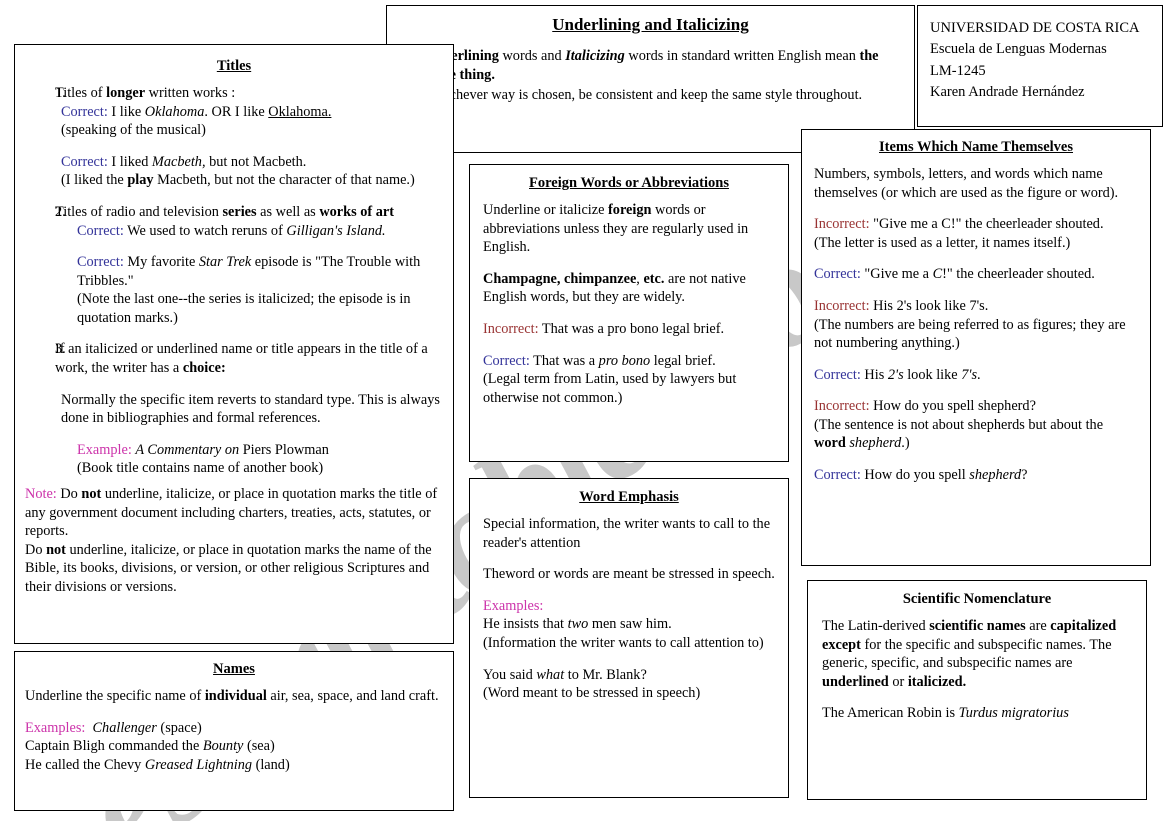 The image size is (1169, 821). I want to click on science-example: The American Robin is Turdus migratorius, so click(945, 713).